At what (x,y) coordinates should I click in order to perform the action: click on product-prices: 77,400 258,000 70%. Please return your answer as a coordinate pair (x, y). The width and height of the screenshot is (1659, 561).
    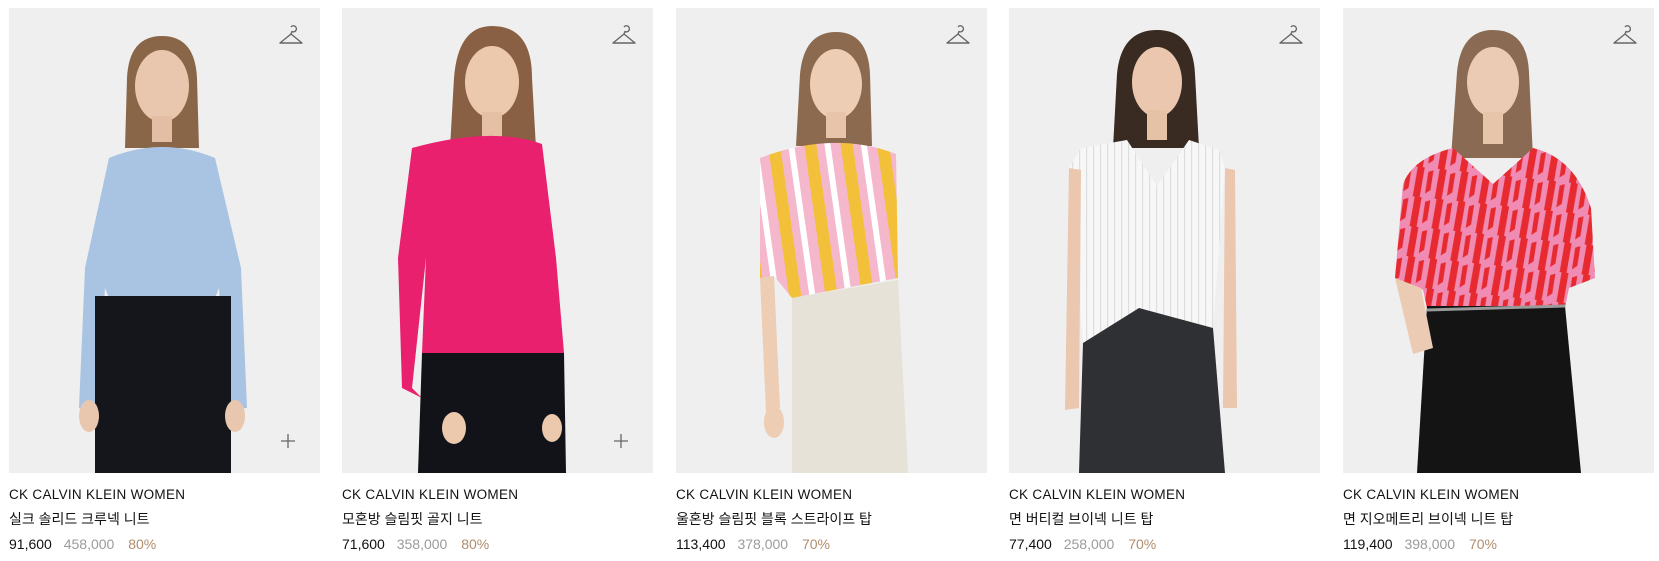
    Looking at the image, I should click on (1164, 544).